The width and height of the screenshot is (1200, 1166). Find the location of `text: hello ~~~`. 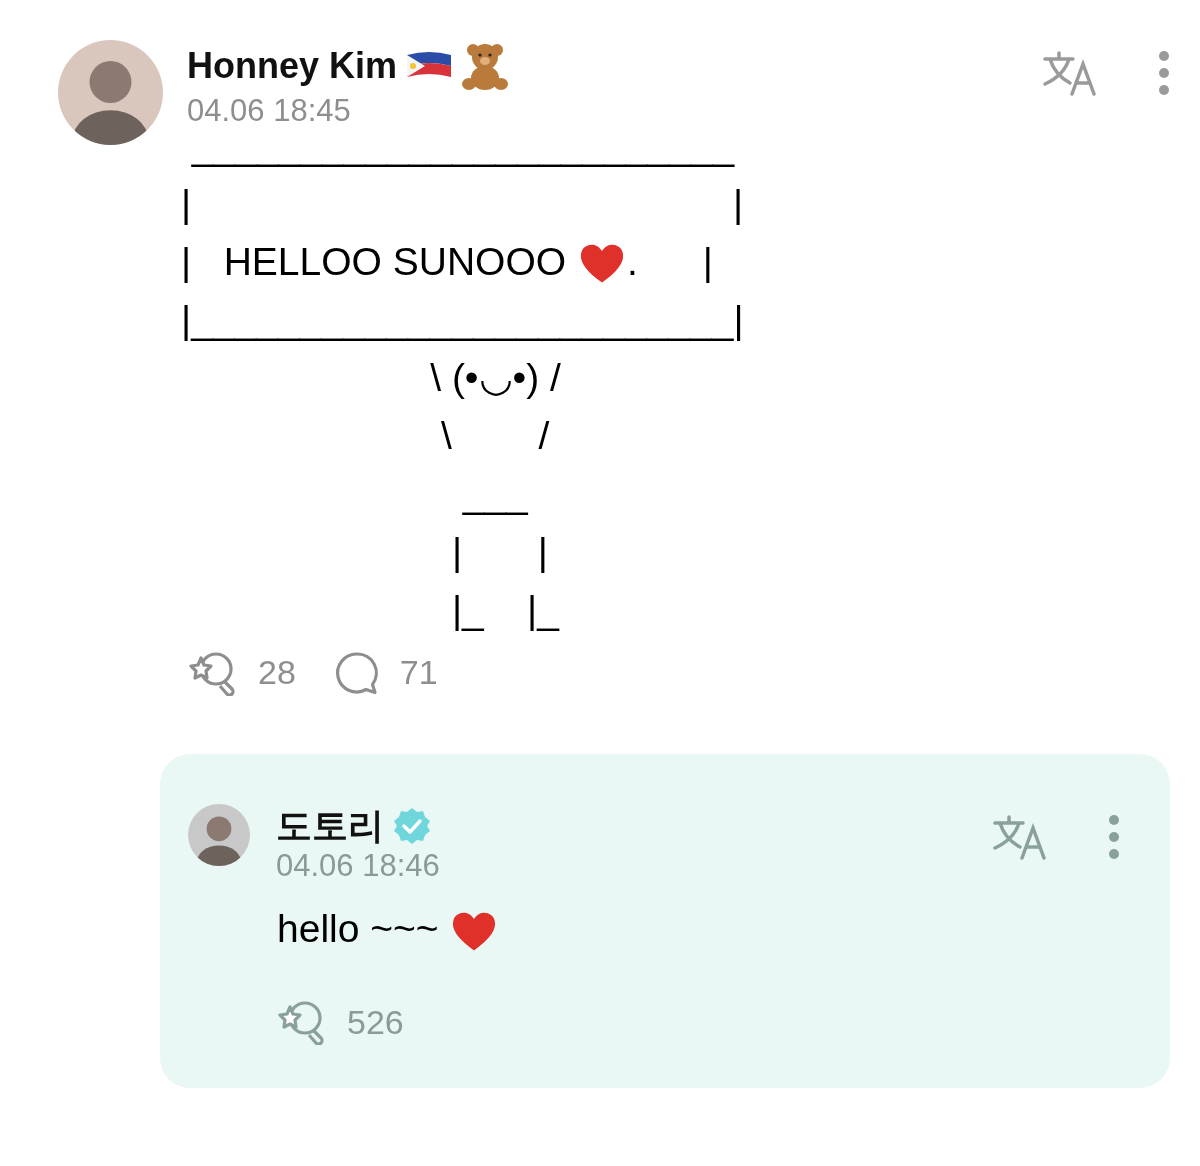

text: hello ~~~ is located at coordinates (358, 929).